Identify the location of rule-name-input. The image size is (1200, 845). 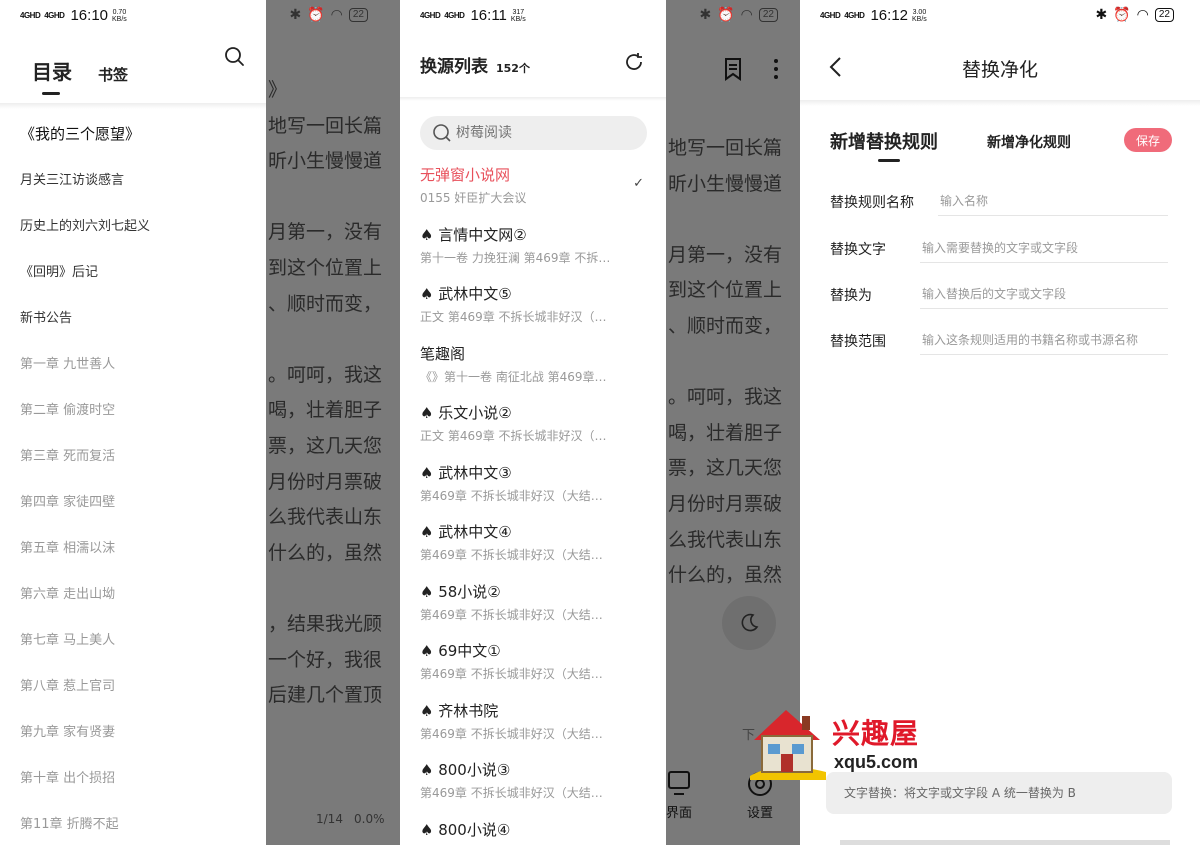
(1053, 201).